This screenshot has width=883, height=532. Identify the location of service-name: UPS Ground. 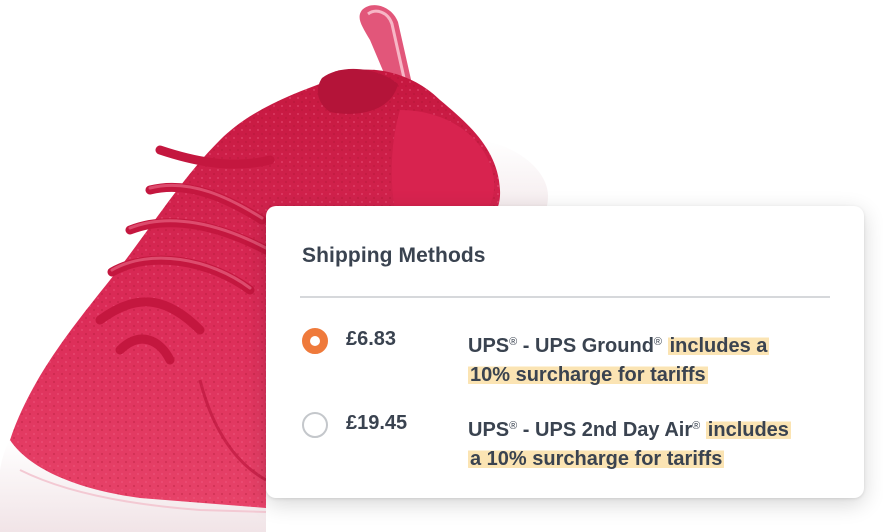
(594, 346).